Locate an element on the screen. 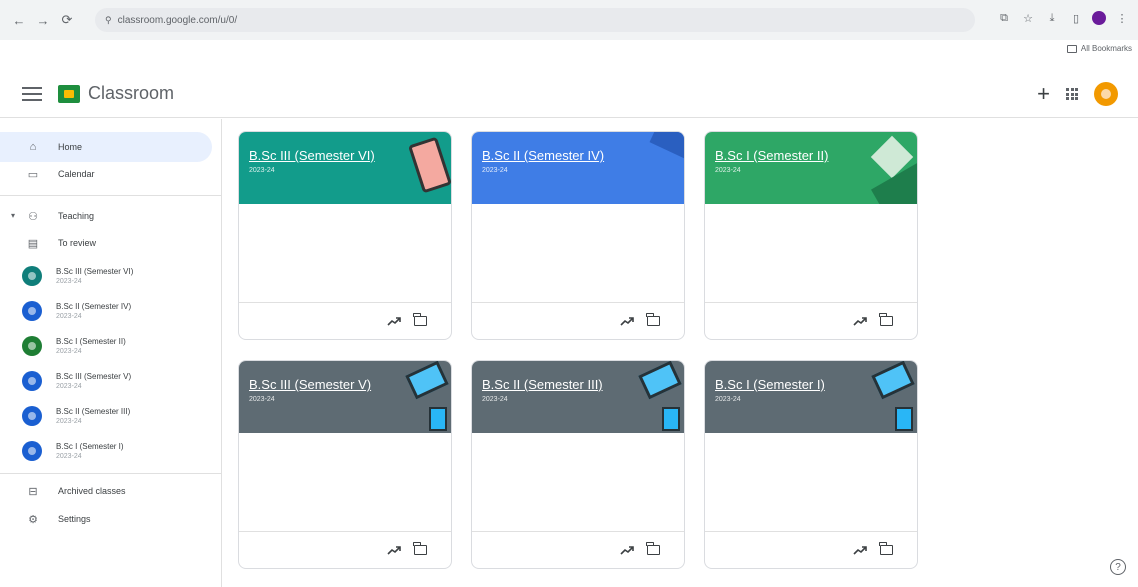 Image resolution: width=1138 pixels, height=587 pixels. card-title: B.Sc I (Semester II) is located at coordinates (771, 155).